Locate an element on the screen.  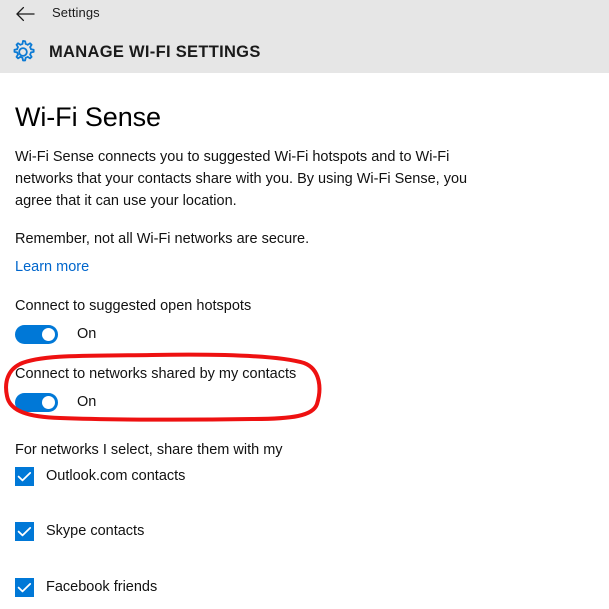
app-name-label: Settings is located at coordinates (76, 12).